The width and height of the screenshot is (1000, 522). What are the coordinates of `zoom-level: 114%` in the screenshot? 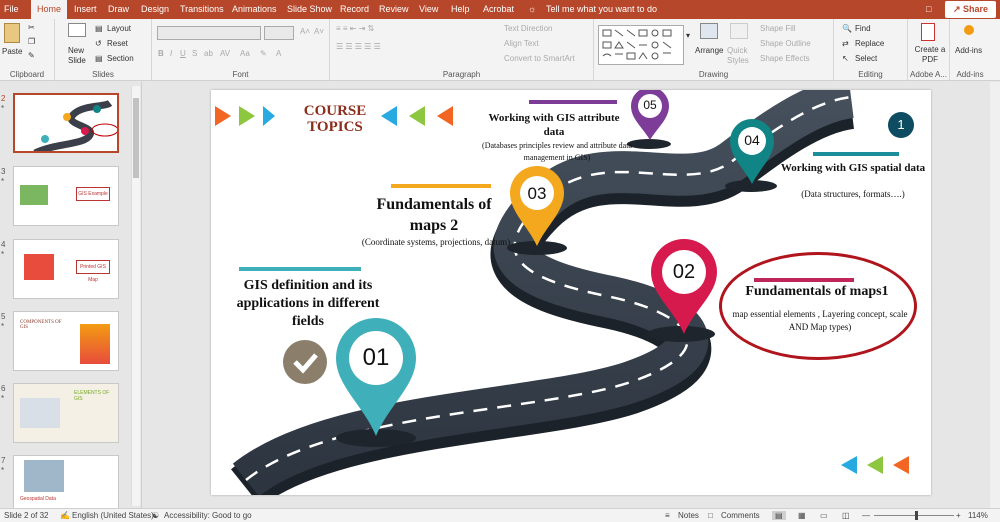 It's located at (978, 515).